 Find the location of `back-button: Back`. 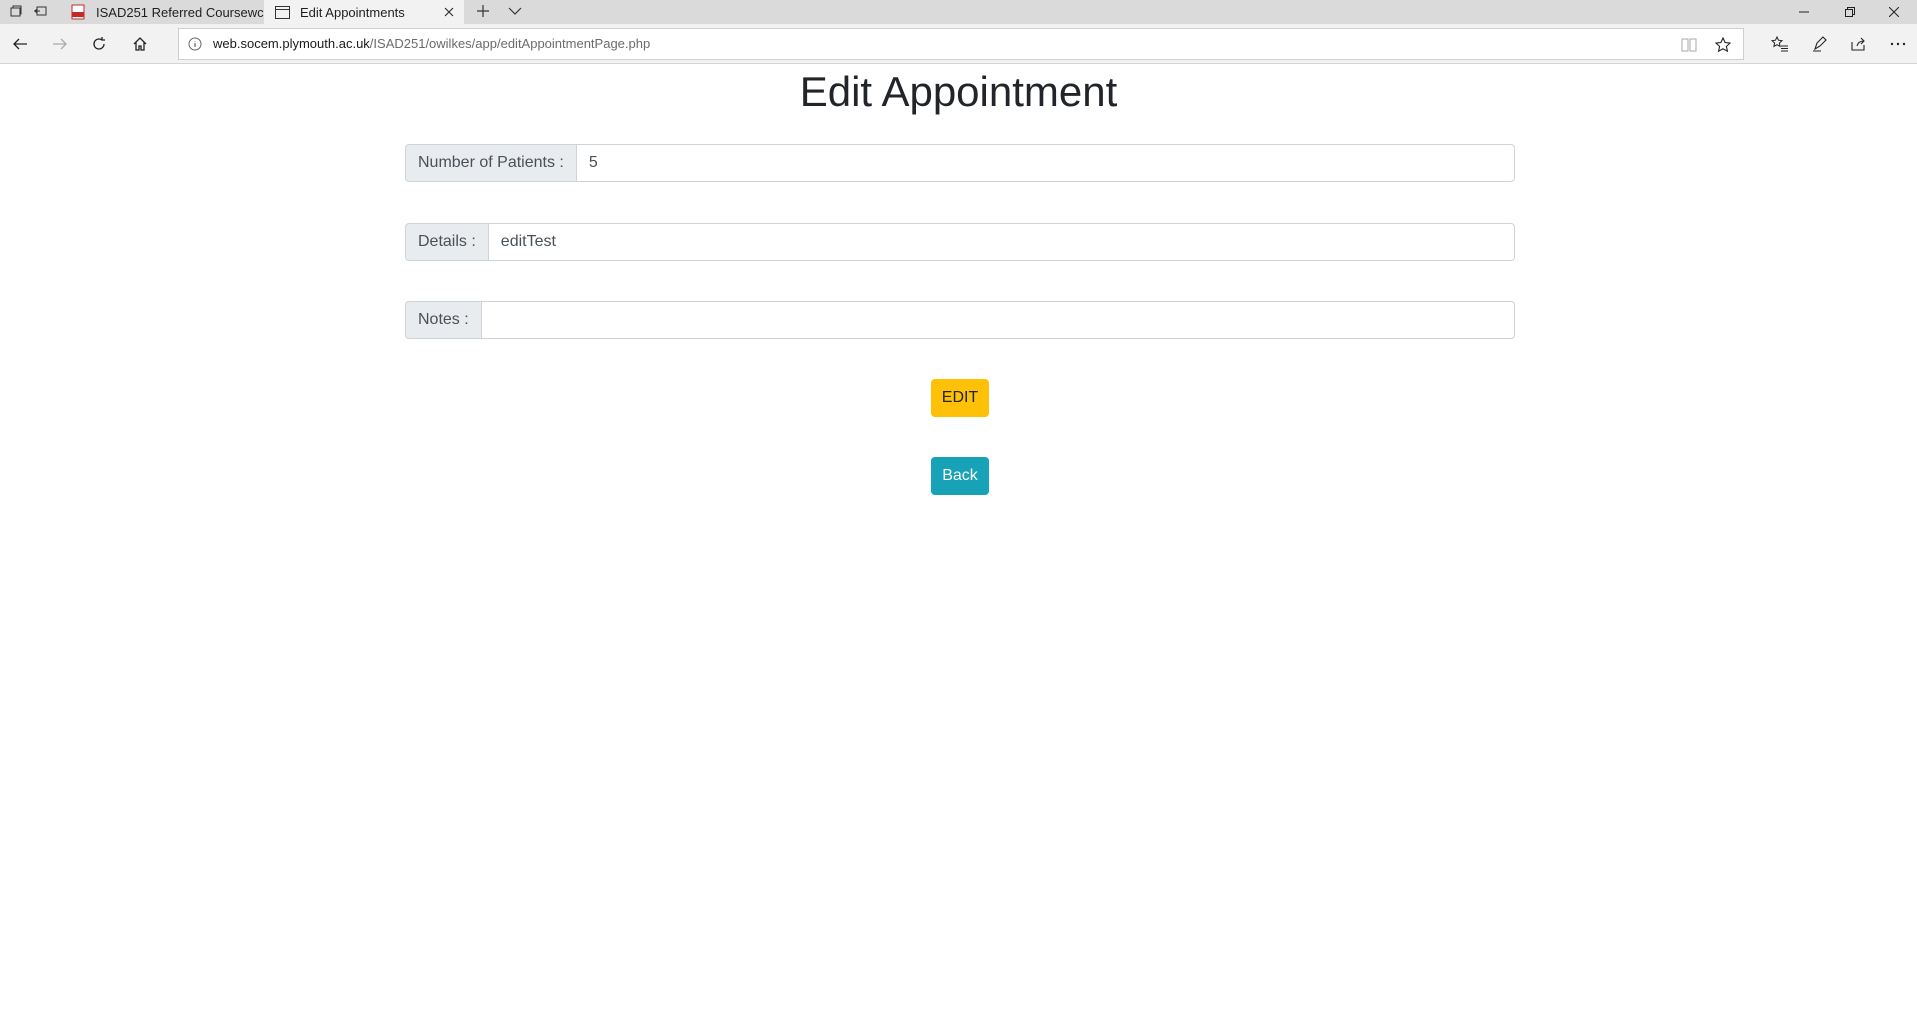

back-button: Back is located at coordinates (960, 476).